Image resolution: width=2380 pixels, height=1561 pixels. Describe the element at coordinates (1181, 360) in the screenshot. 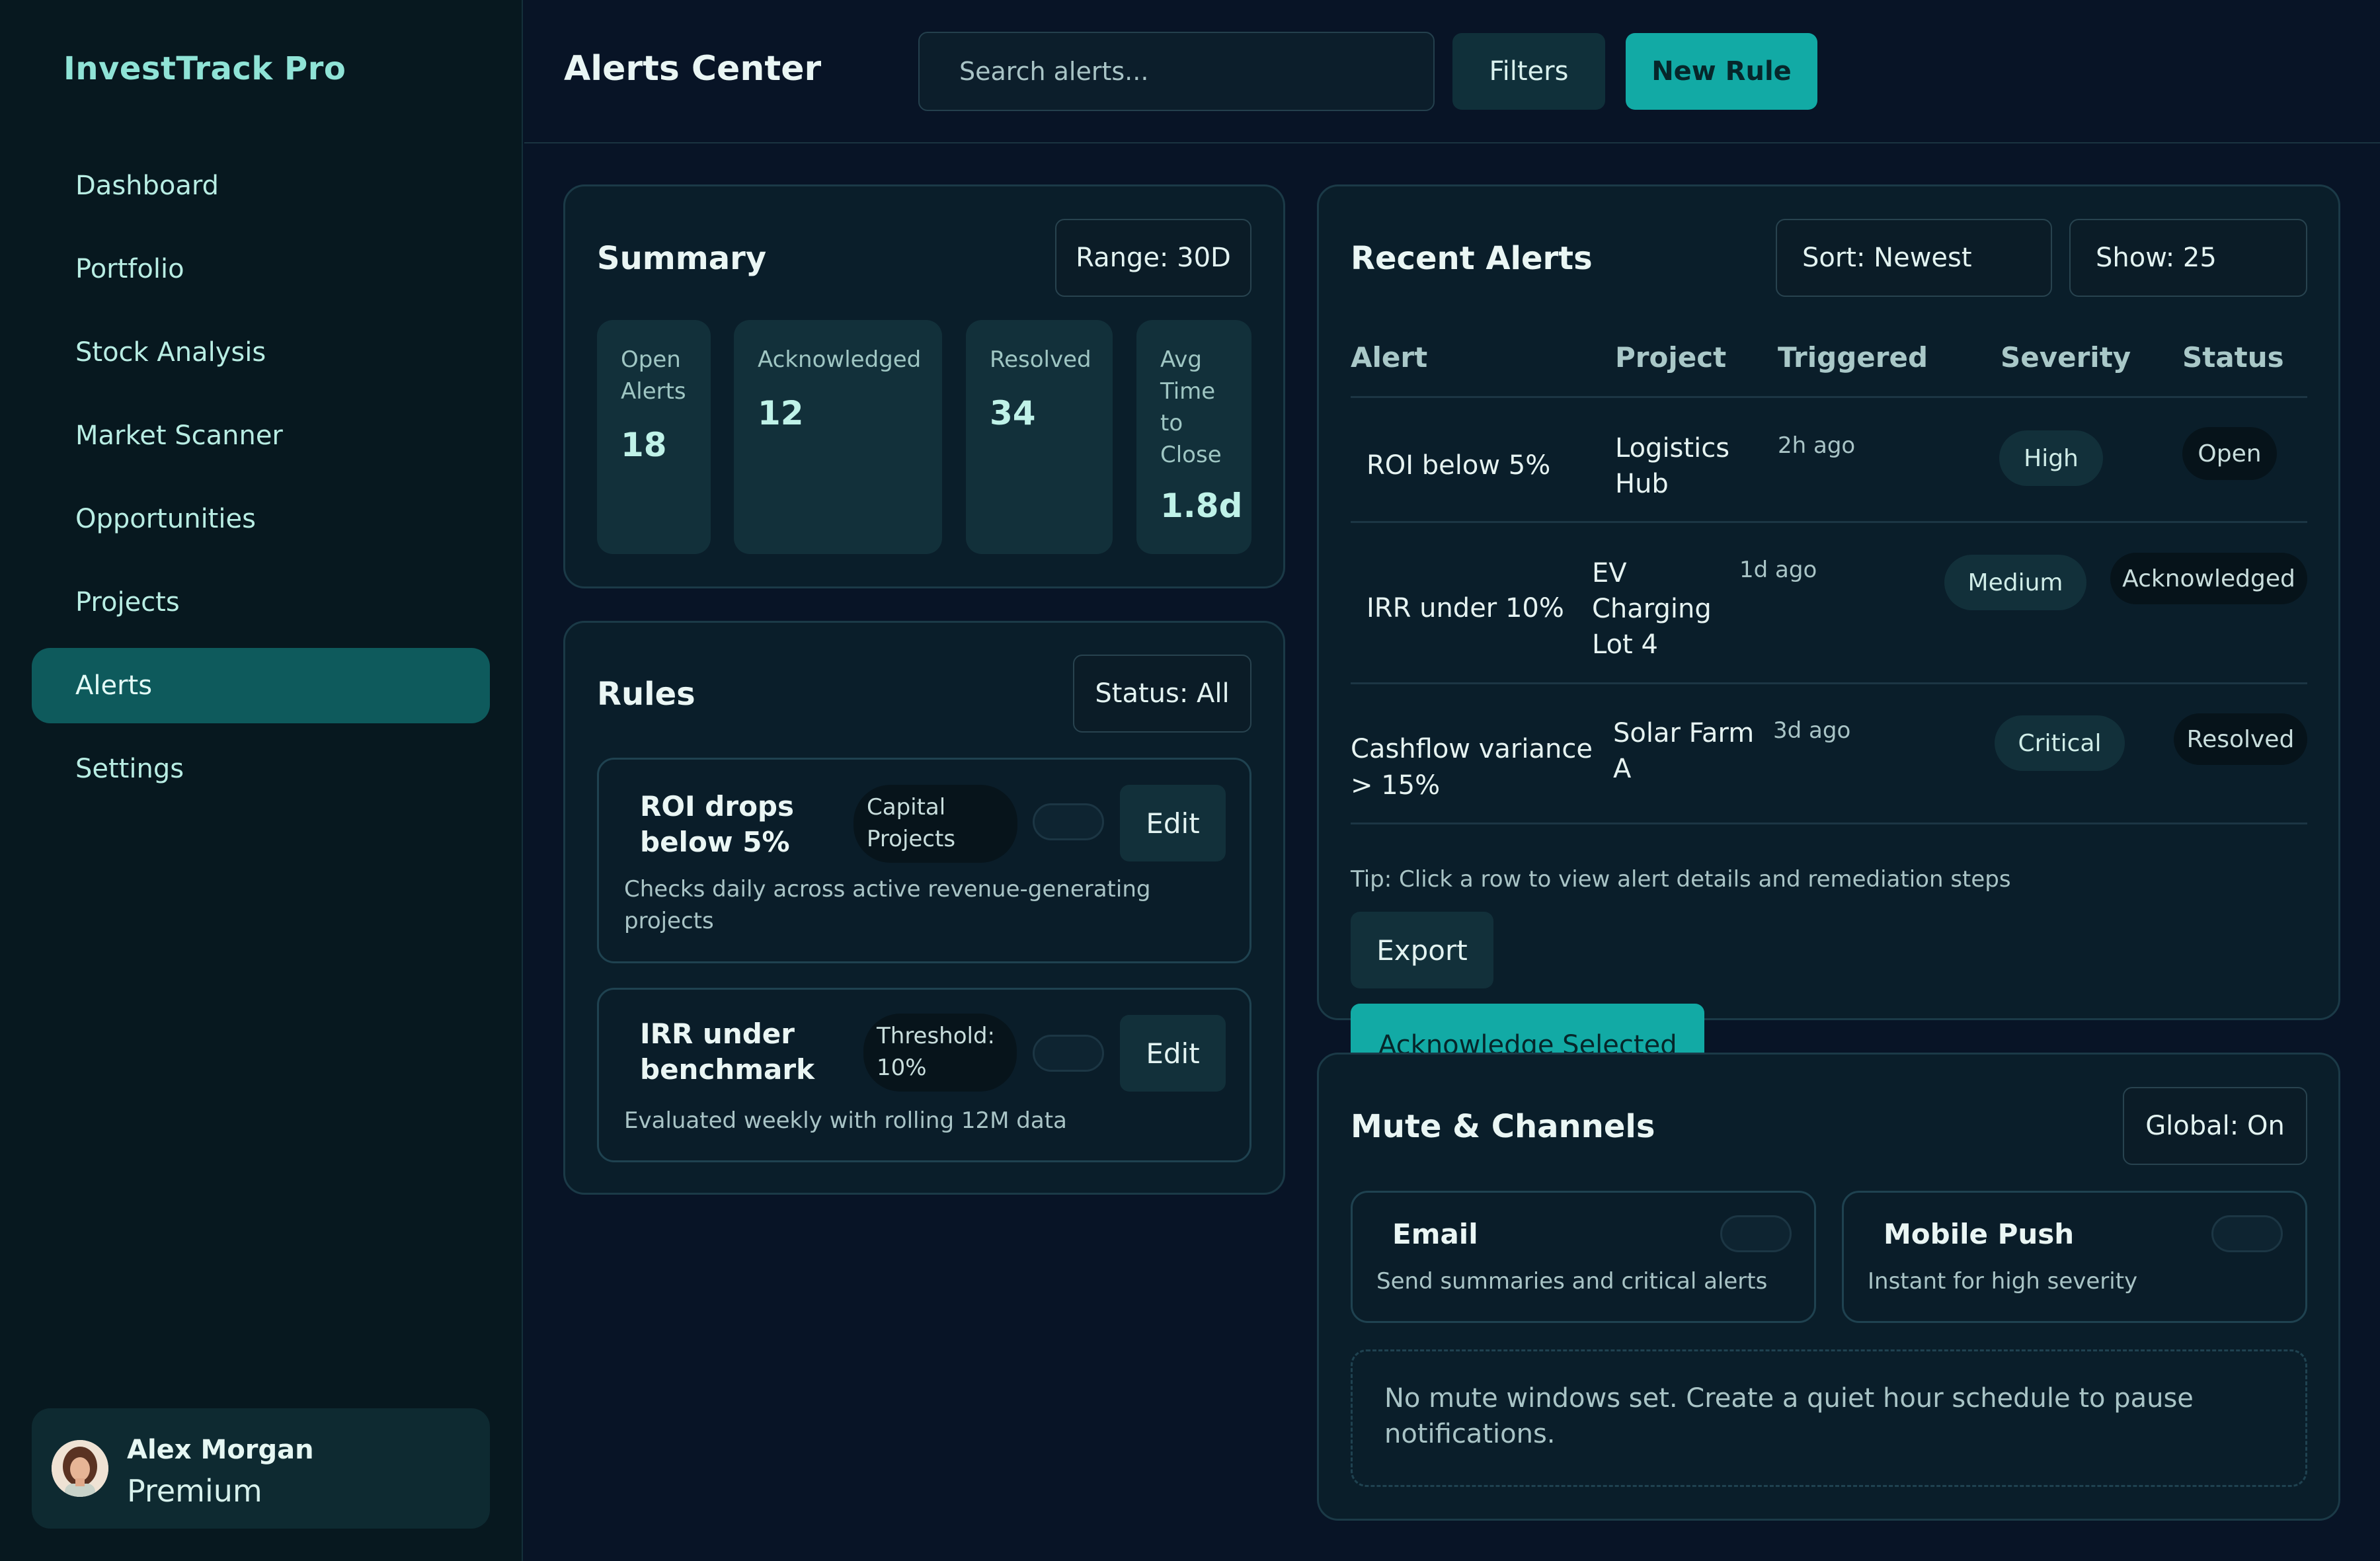

I see `stat-label: Avg` at that location.